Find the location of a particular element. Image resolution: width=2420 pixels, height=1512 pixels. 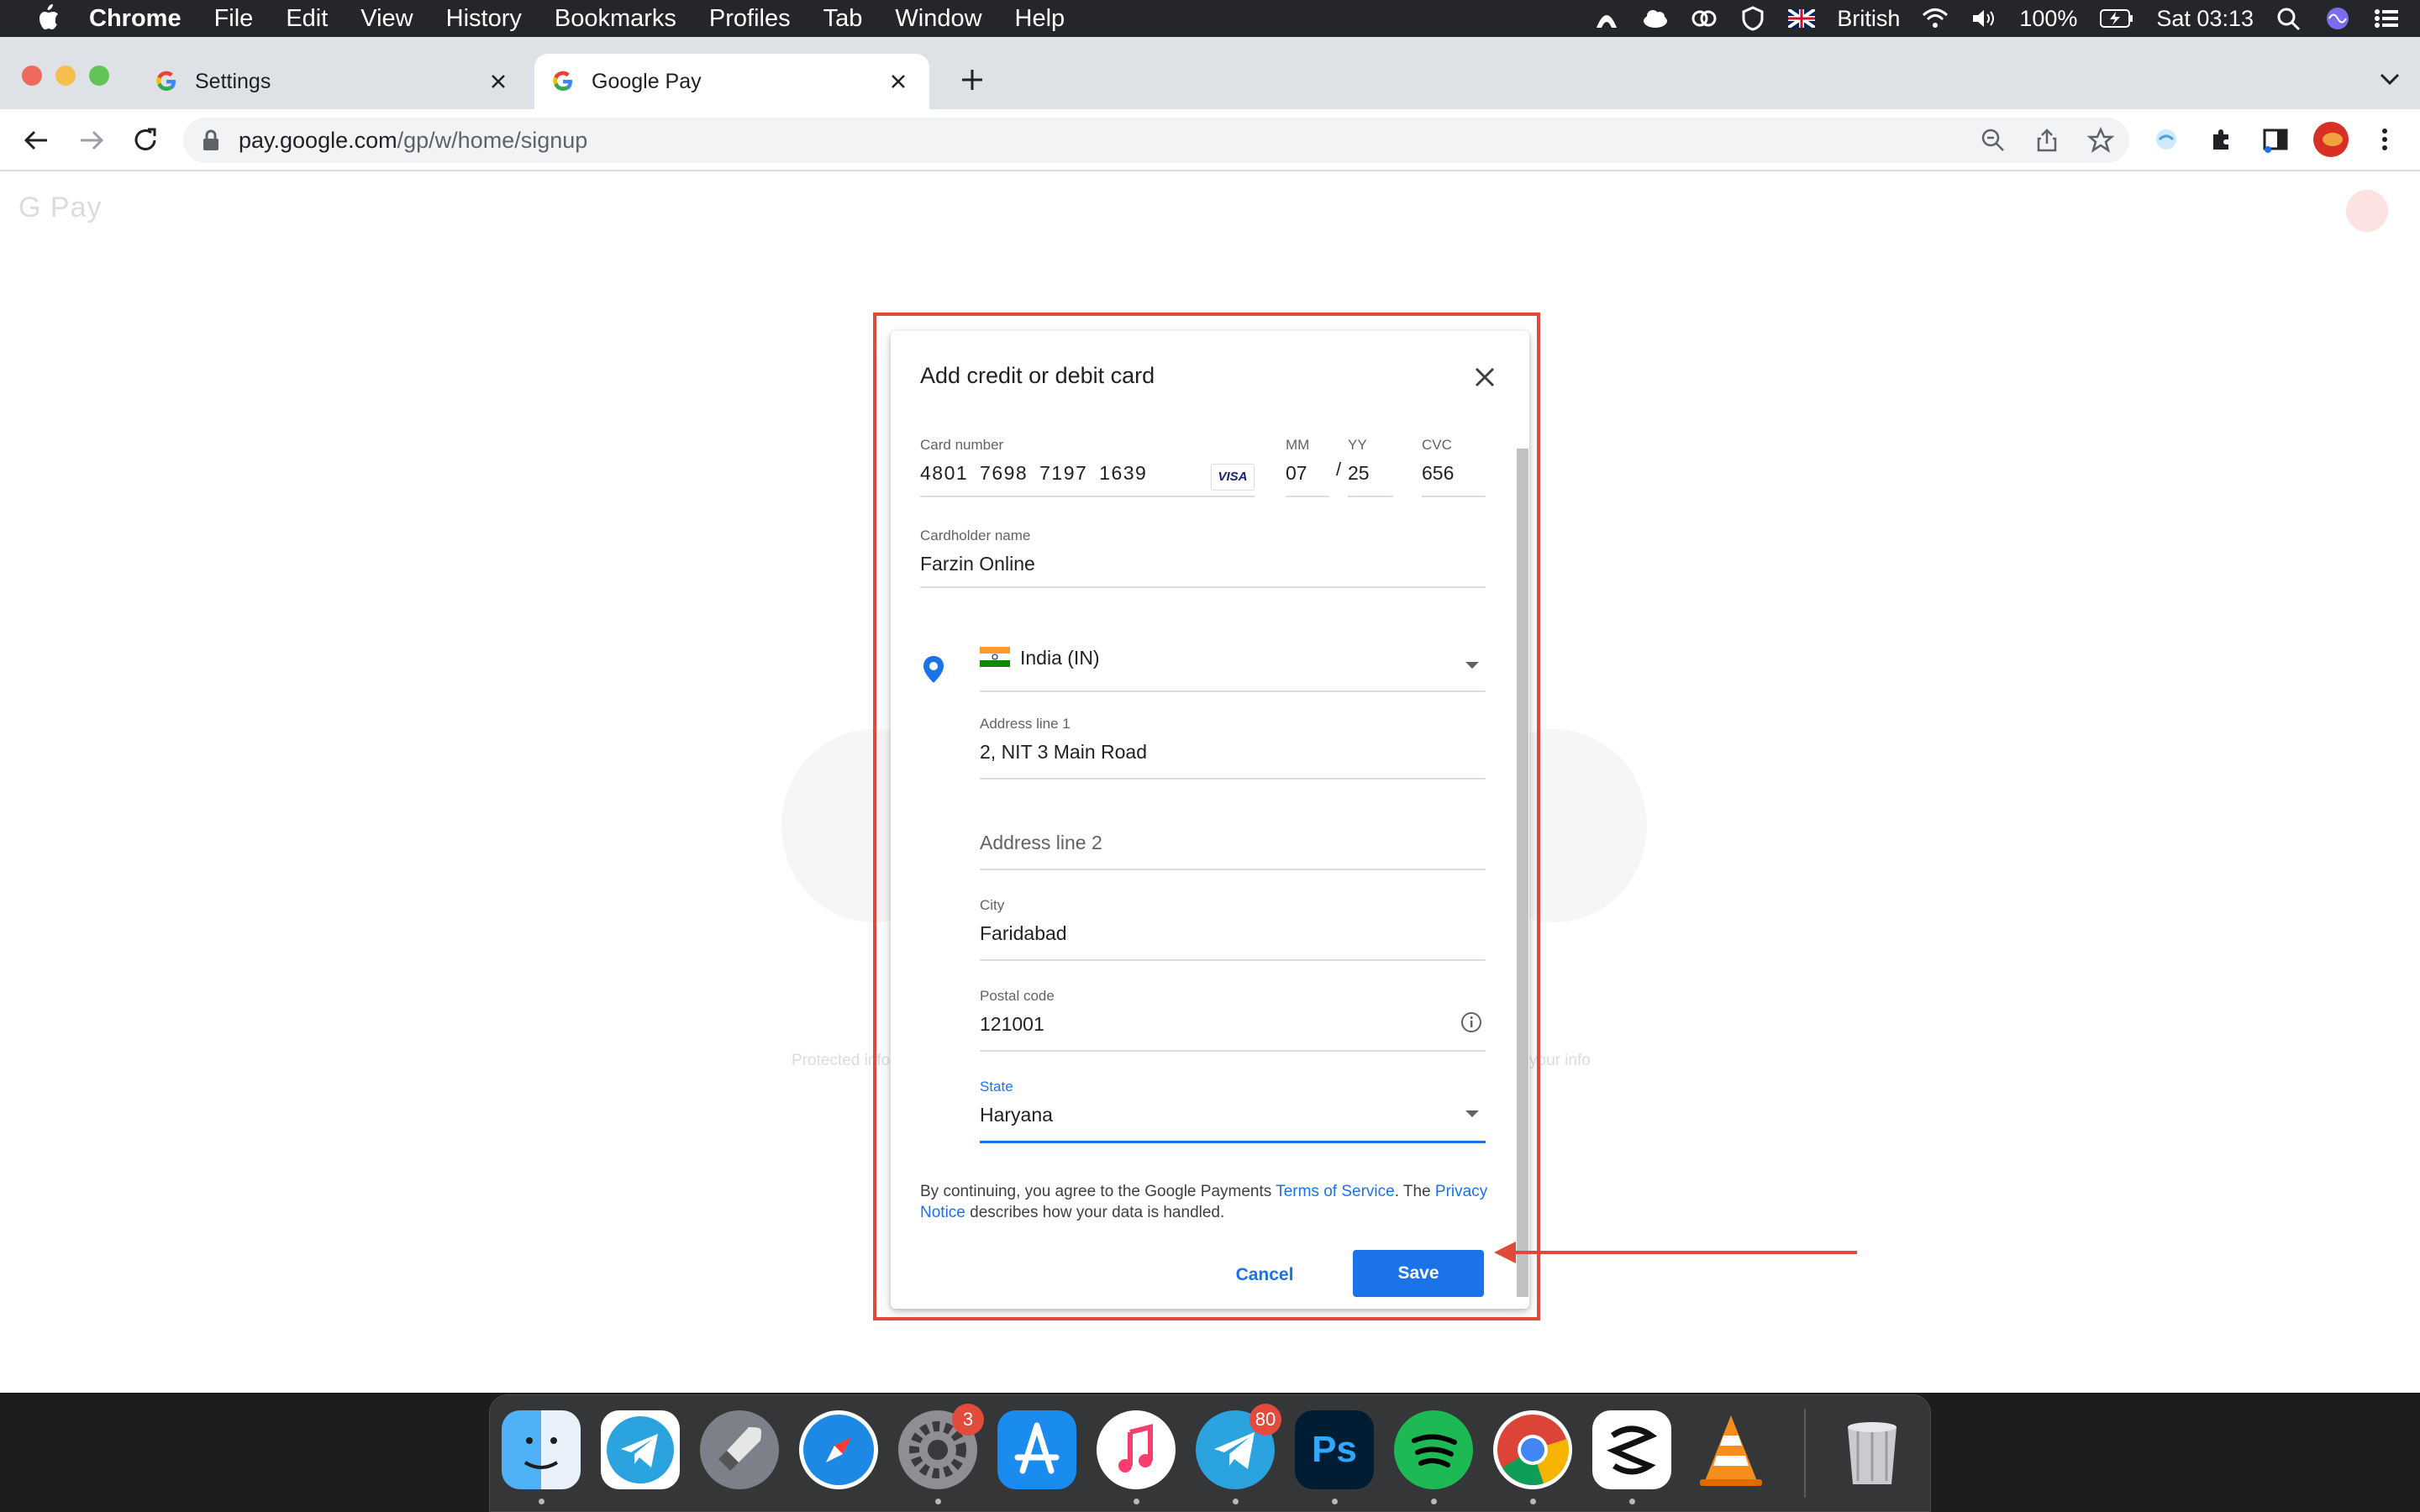

finder-face-icon is located at coordinates (541, 1453).